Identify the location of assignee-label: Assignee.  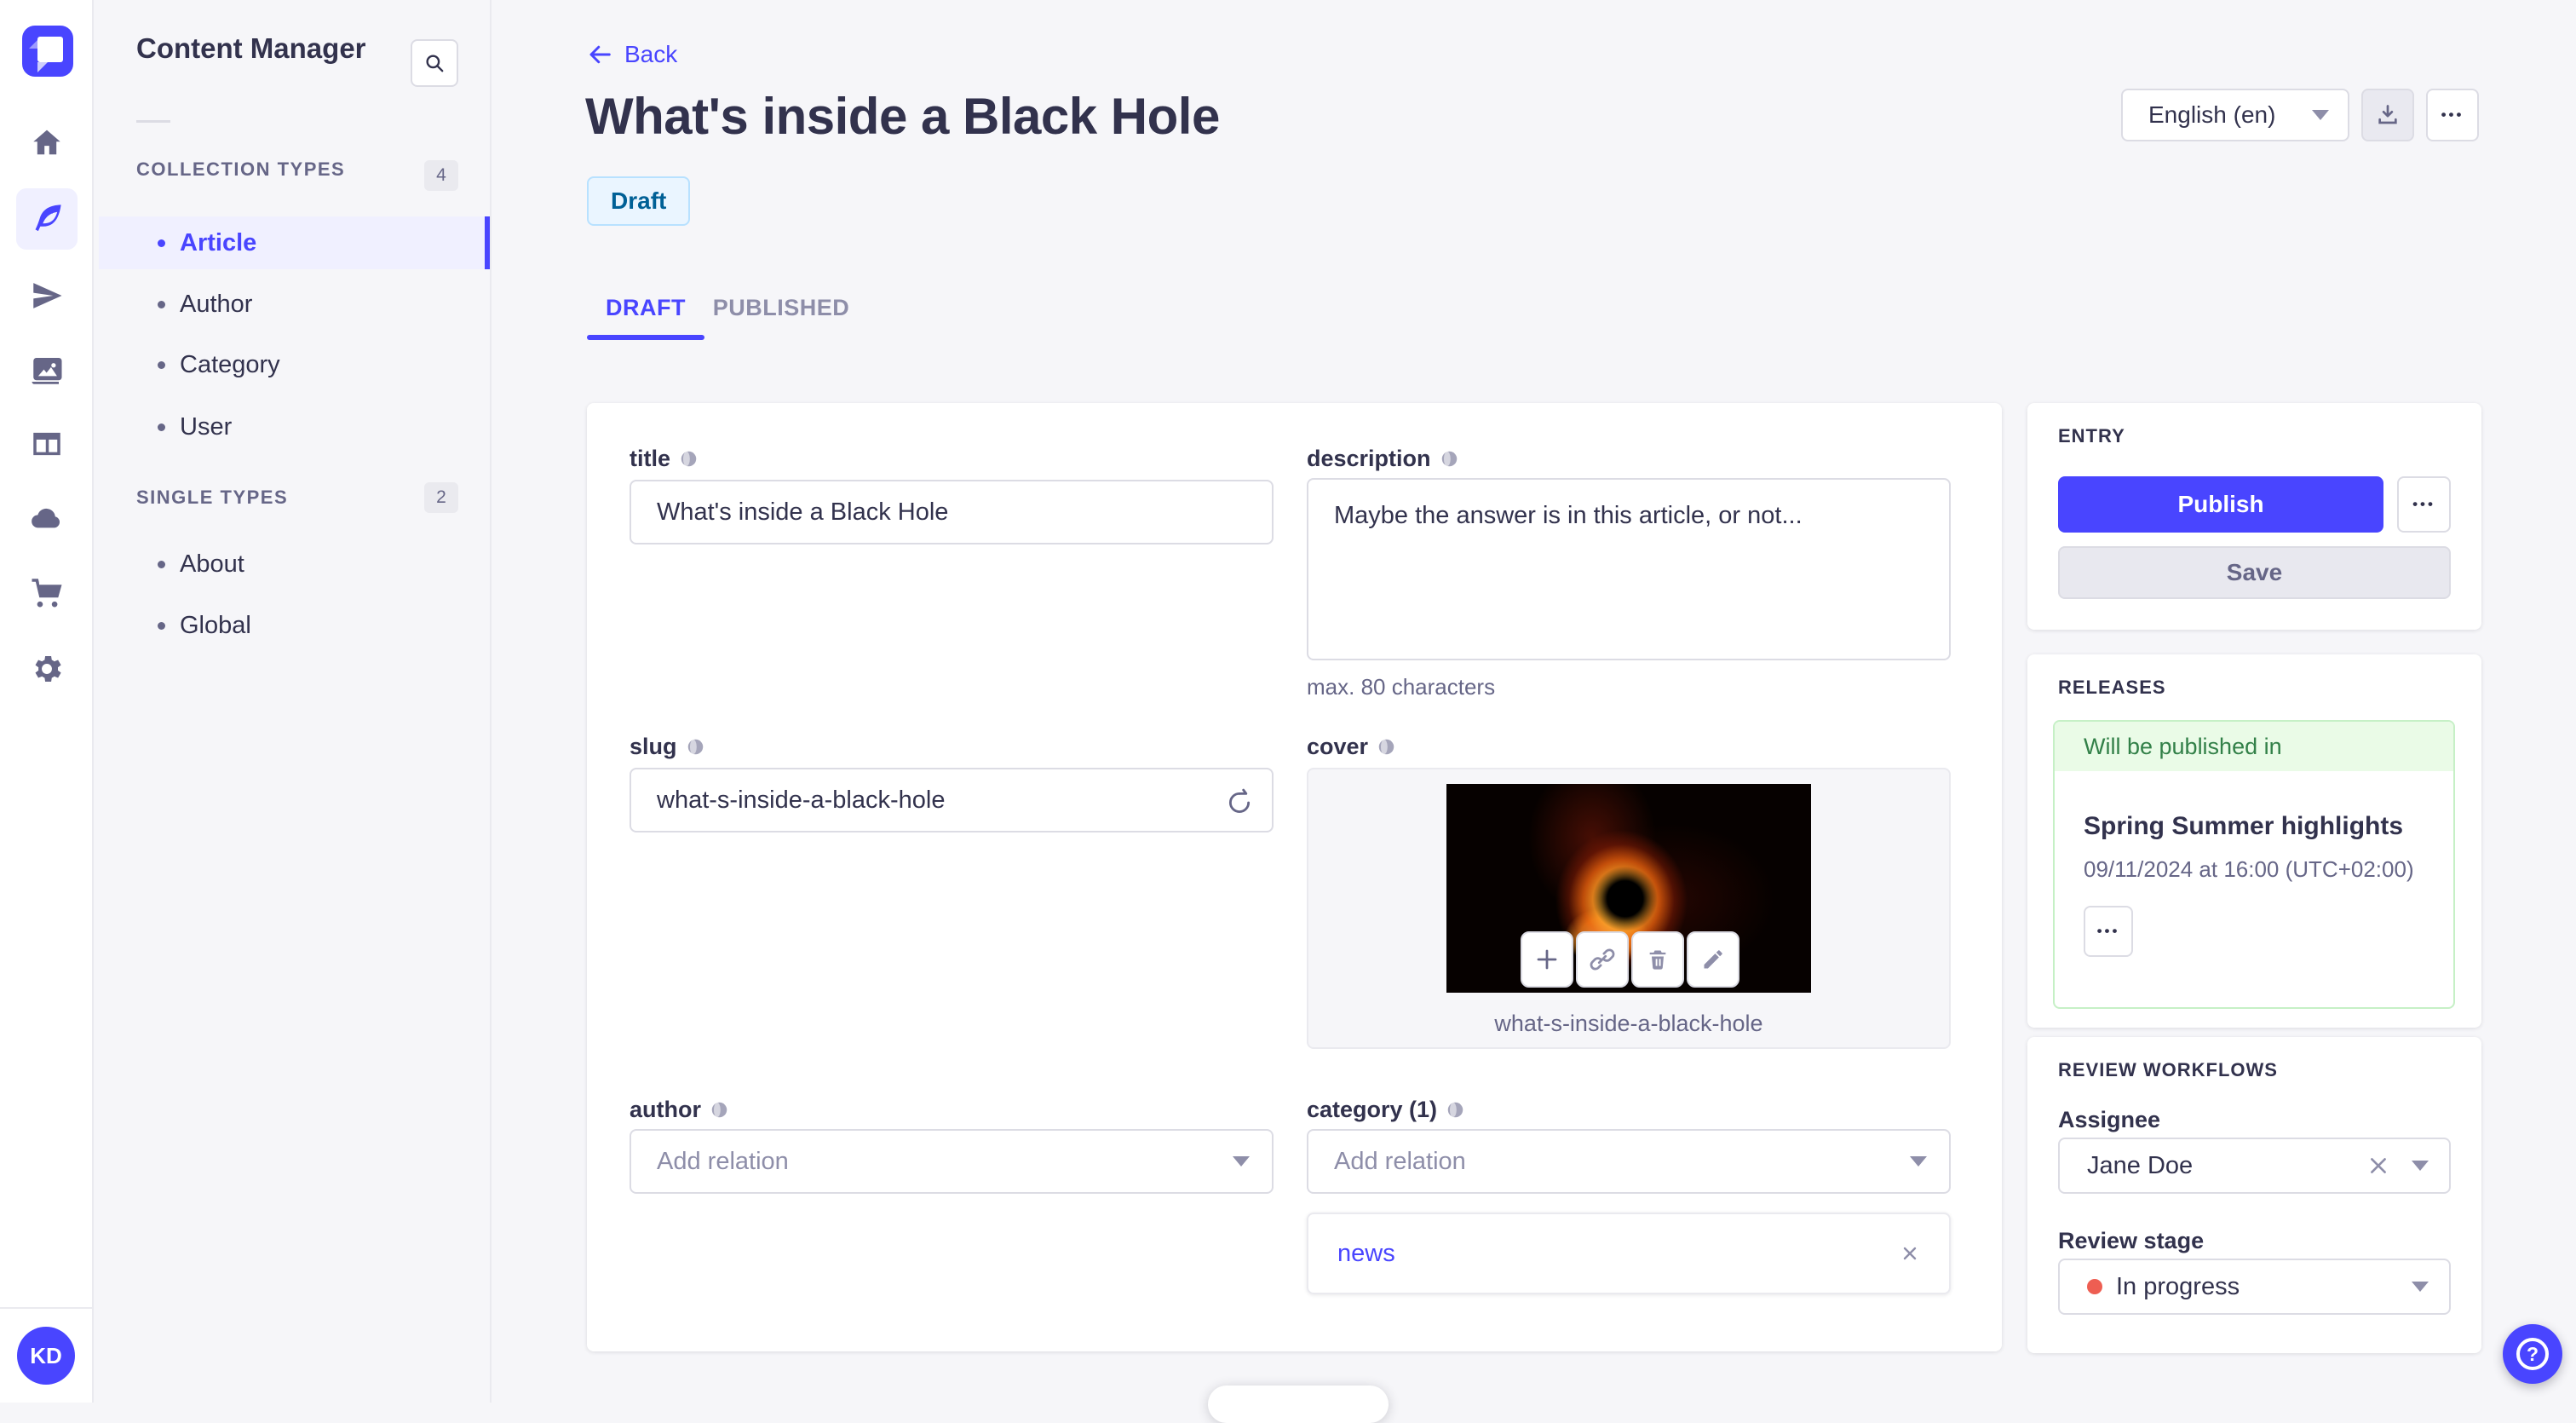
(2109, 1119).